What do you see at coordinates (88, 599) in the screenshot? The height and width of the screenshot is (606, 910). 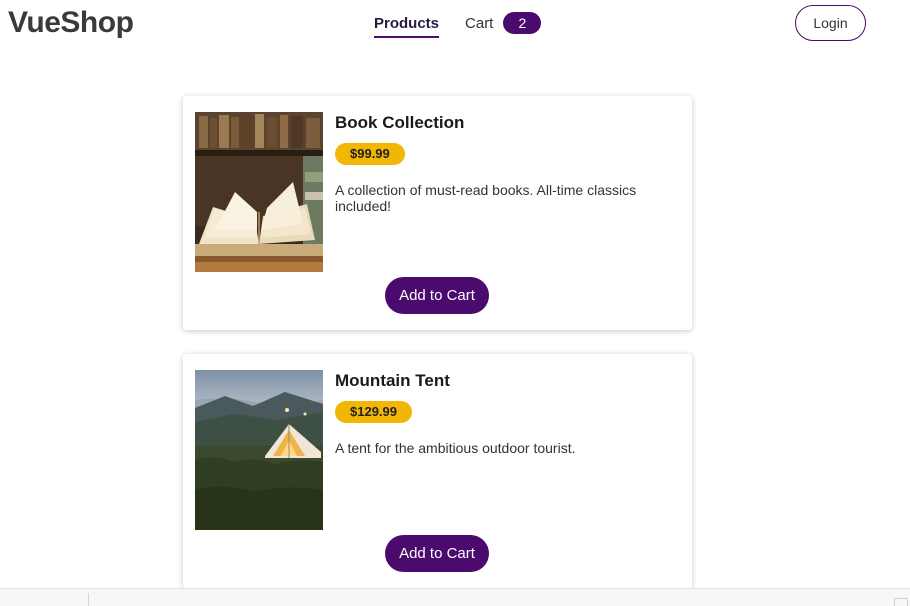 I see `status-bar-divider` at bounding box center [88, 599].